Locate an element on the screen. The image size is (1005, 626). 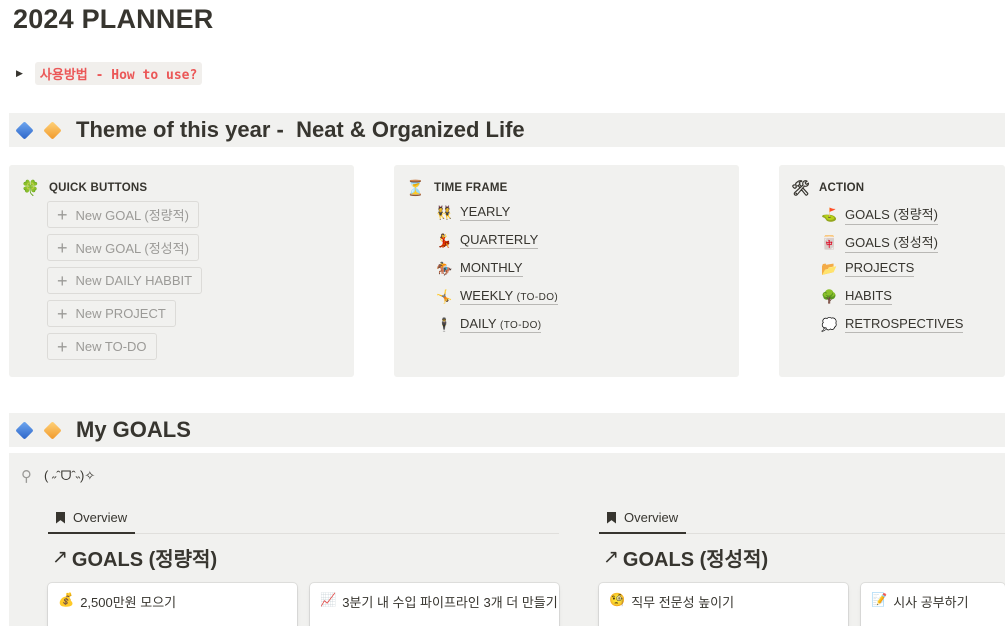
new-todo-button: + New TO-DO is located at coordinates (102, 346).